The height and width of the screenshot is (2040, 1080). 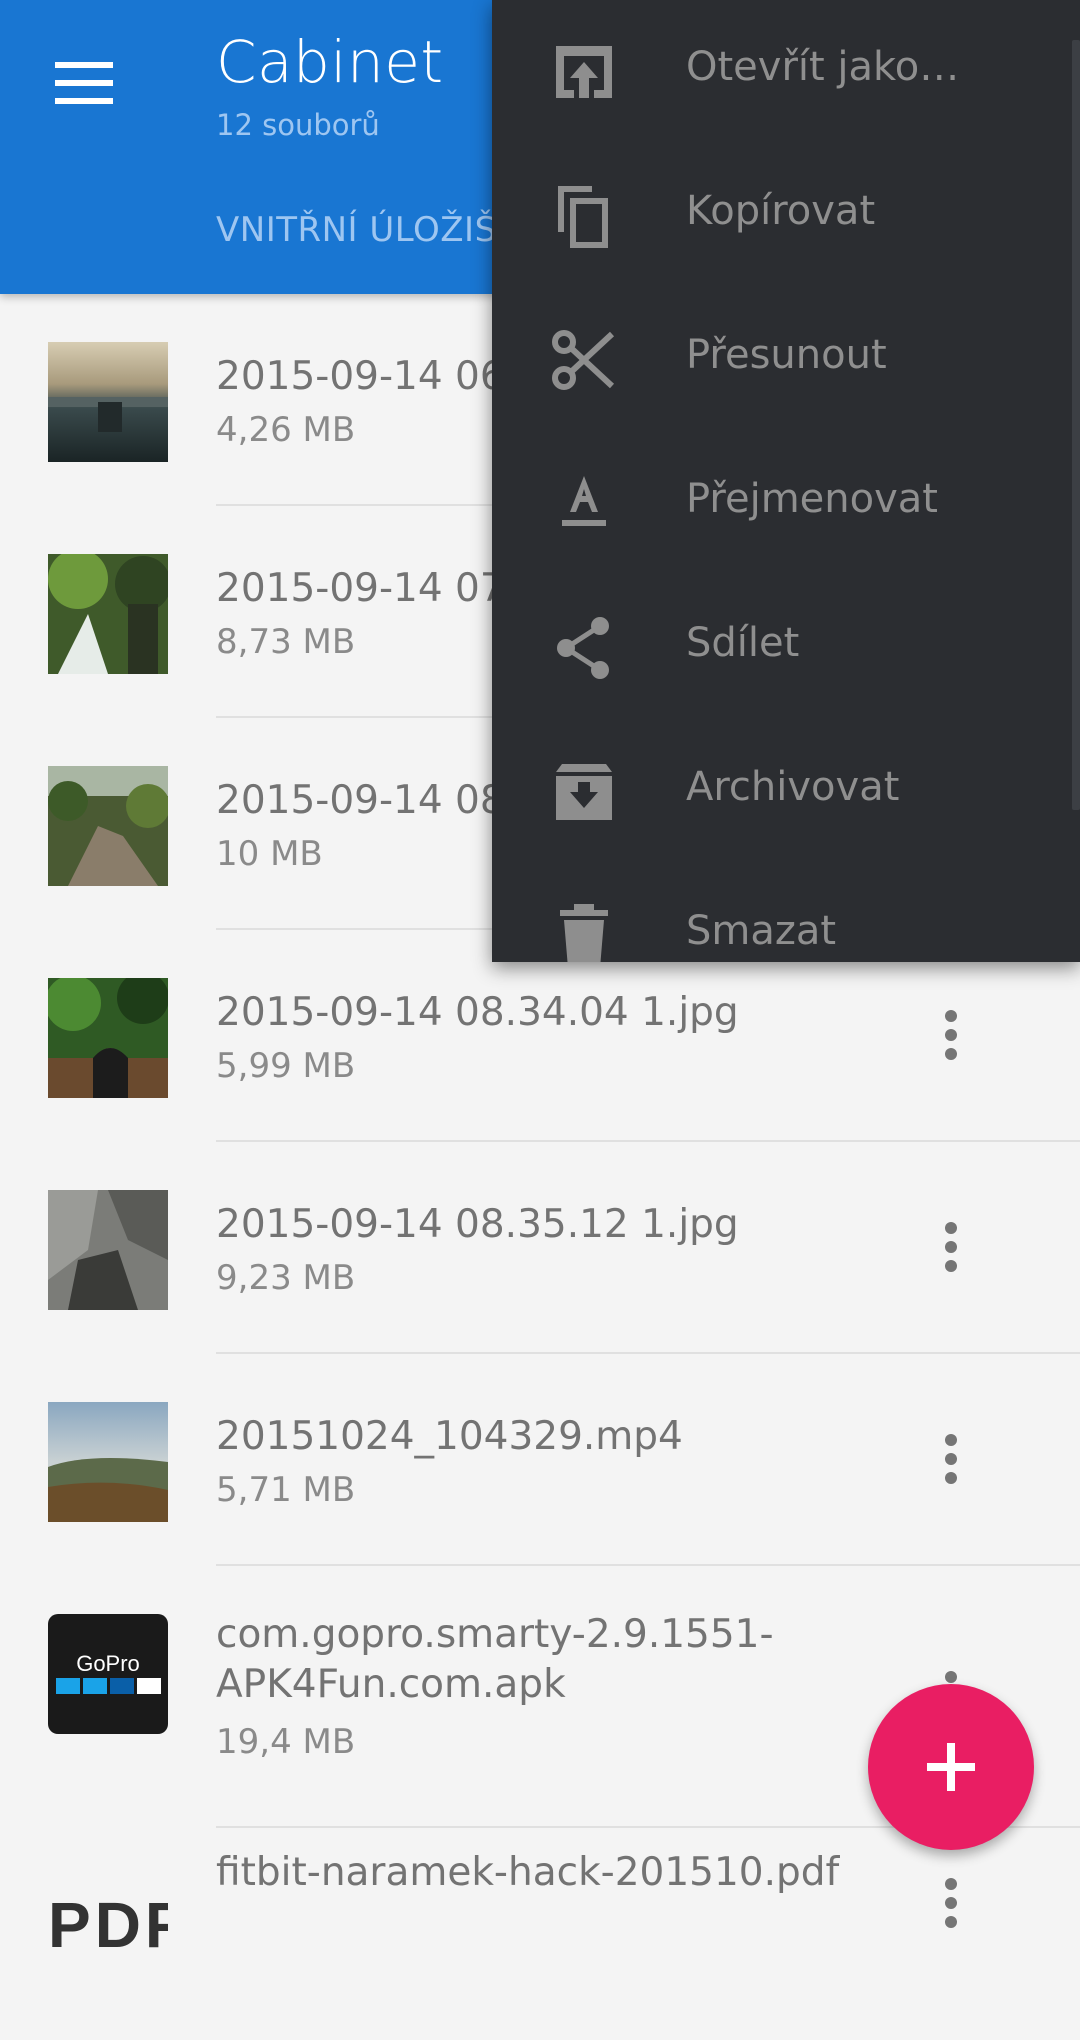 I want to click on file-size: 5,99 MB, so click(x=286, y=1066).